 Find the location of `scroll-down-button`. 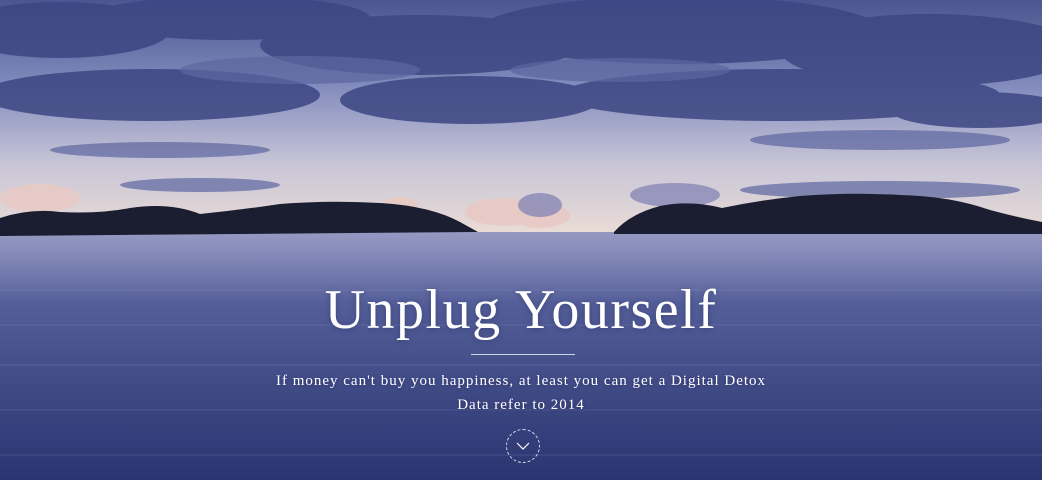

scroll-down-button is located at coordinates (523, 446).